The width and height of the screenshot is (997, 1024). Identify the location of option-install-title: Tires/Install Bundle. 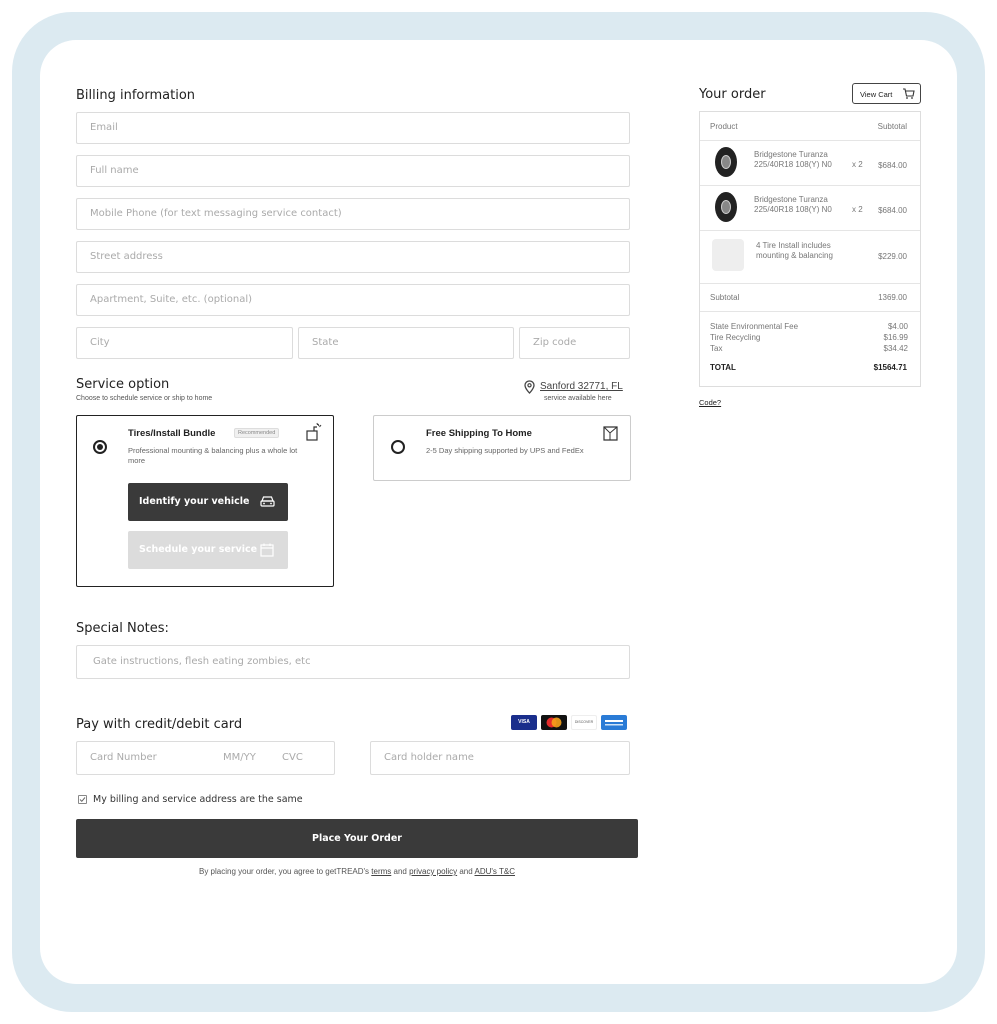
(172, 433).